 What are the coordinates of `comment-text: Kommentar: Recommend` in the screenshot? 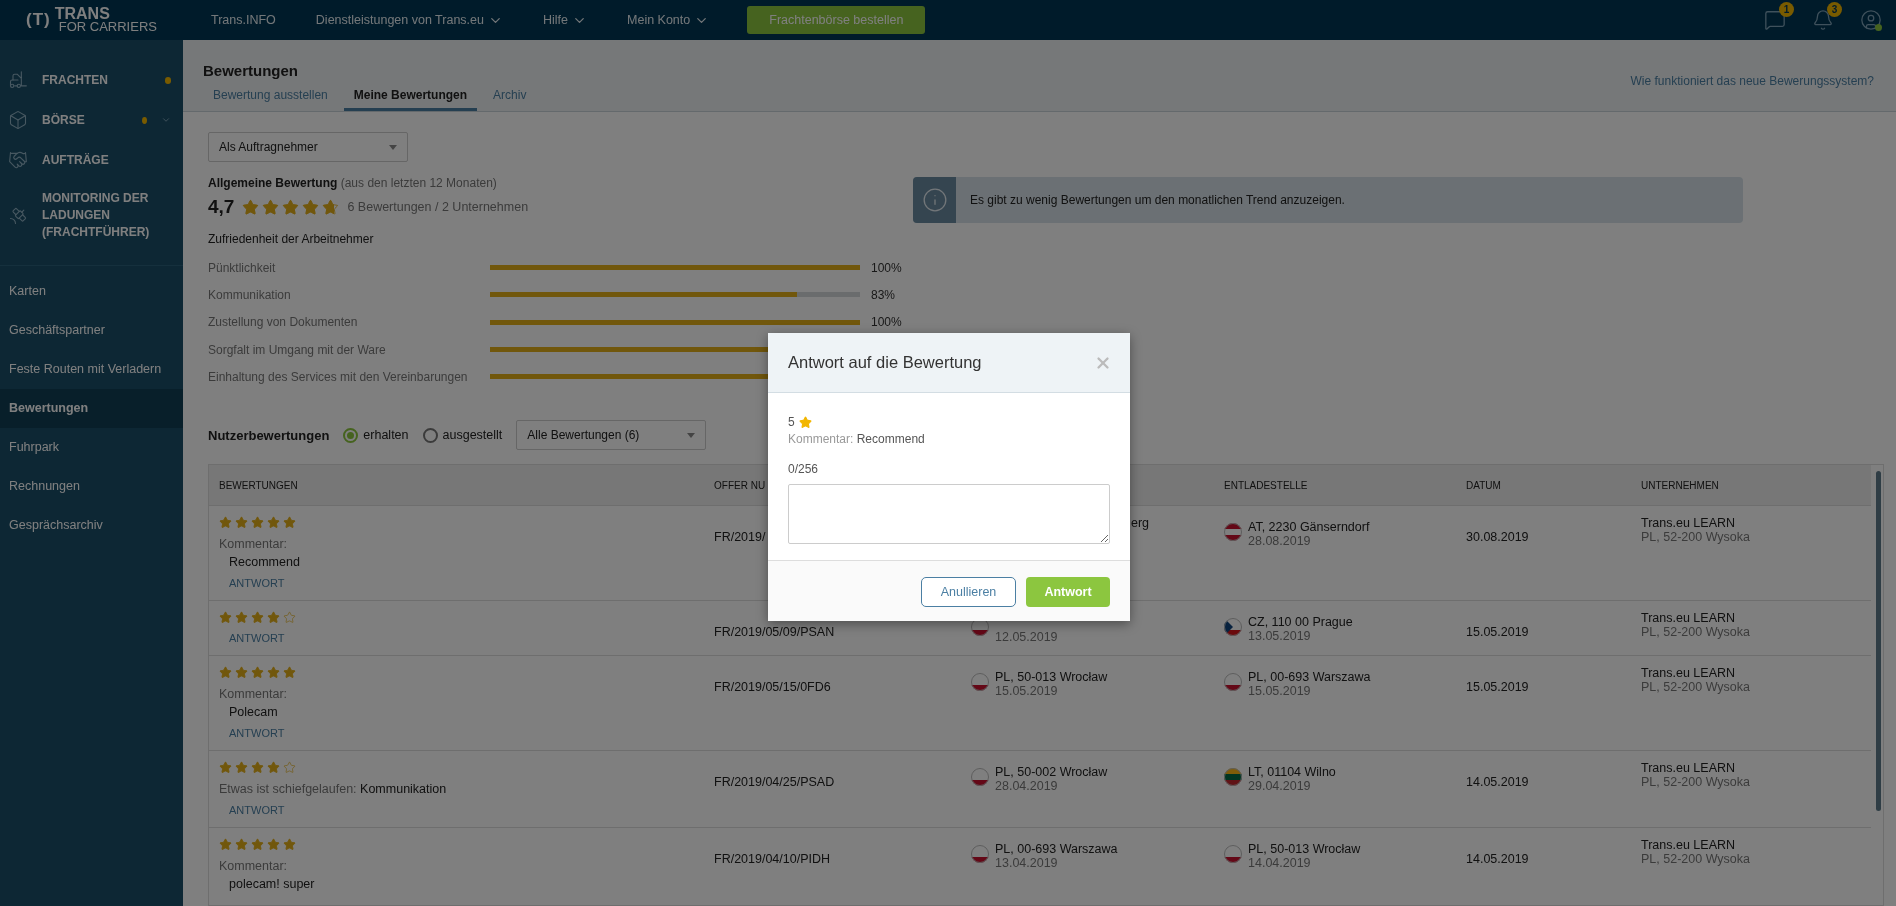 It's located at (857, 439).